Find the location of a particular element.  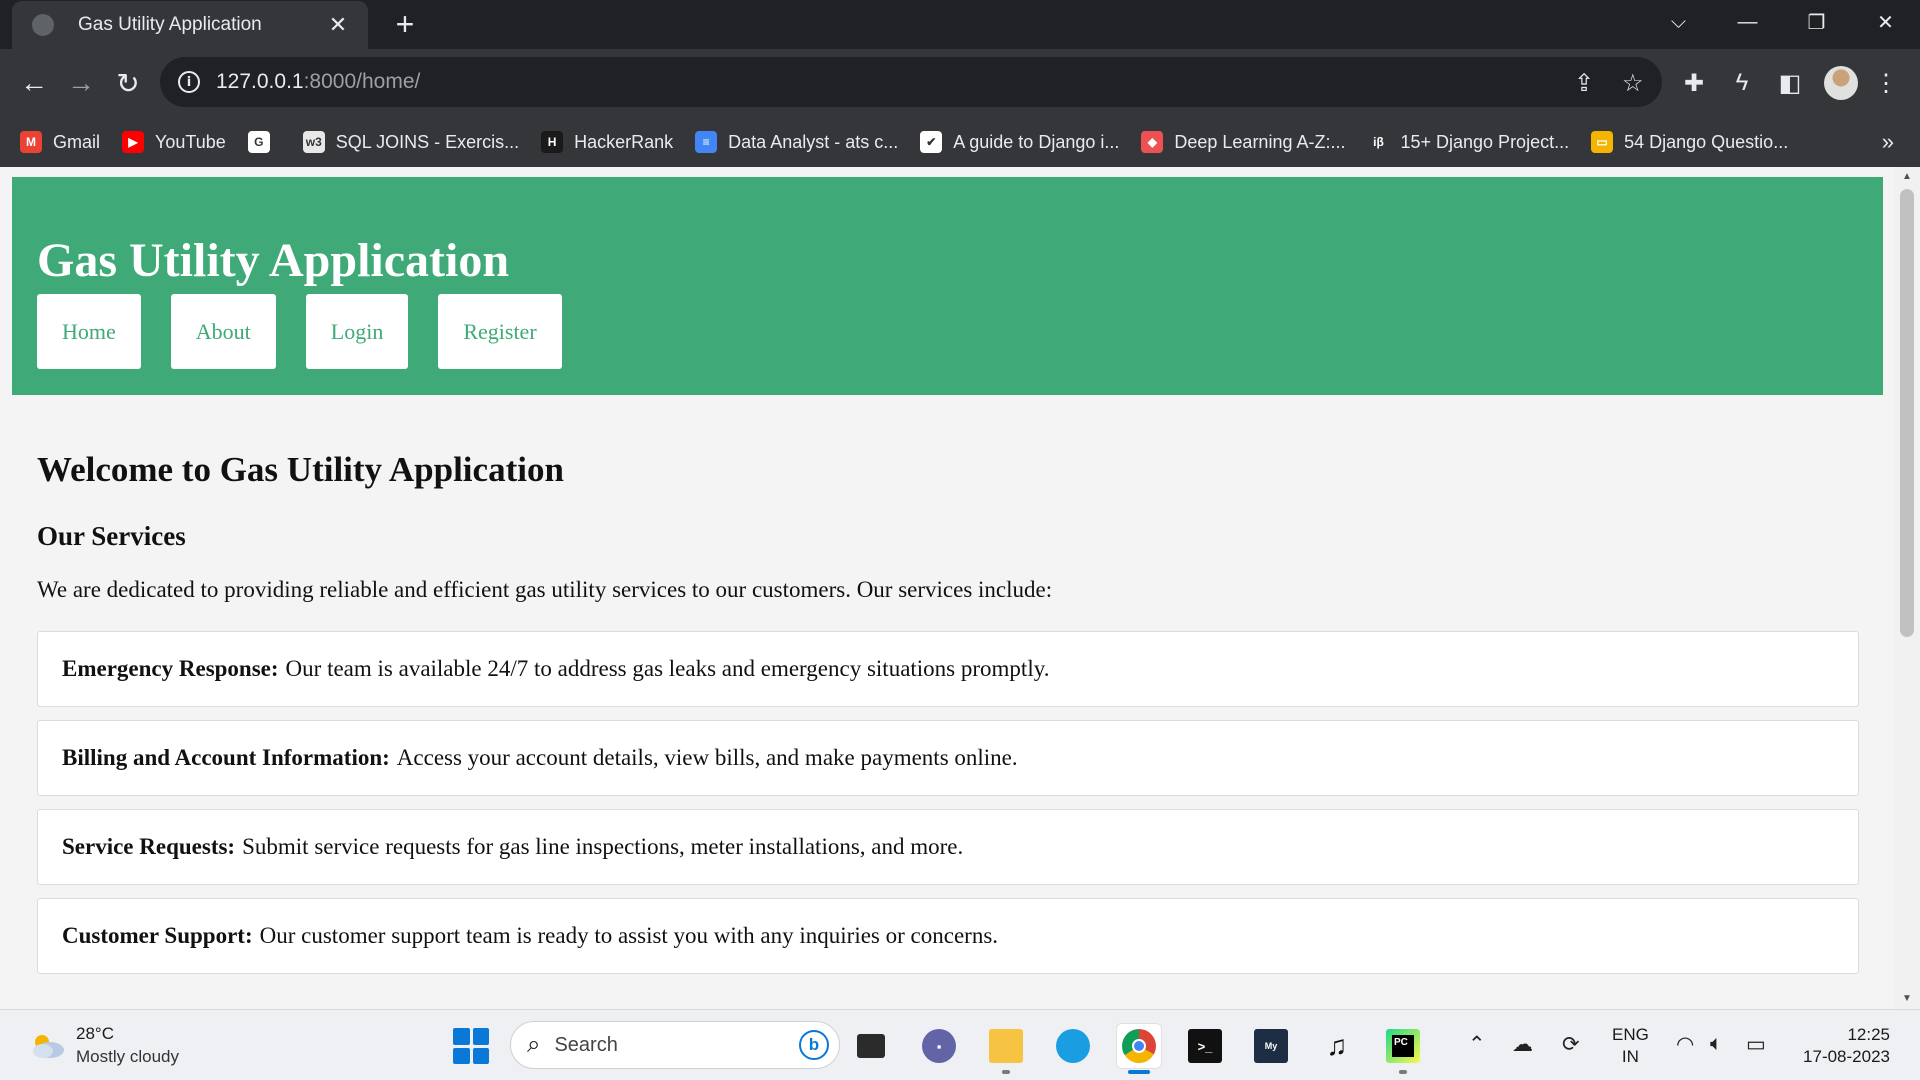

bookmark-item: H HackerRank is located at coordinates (607, 142).